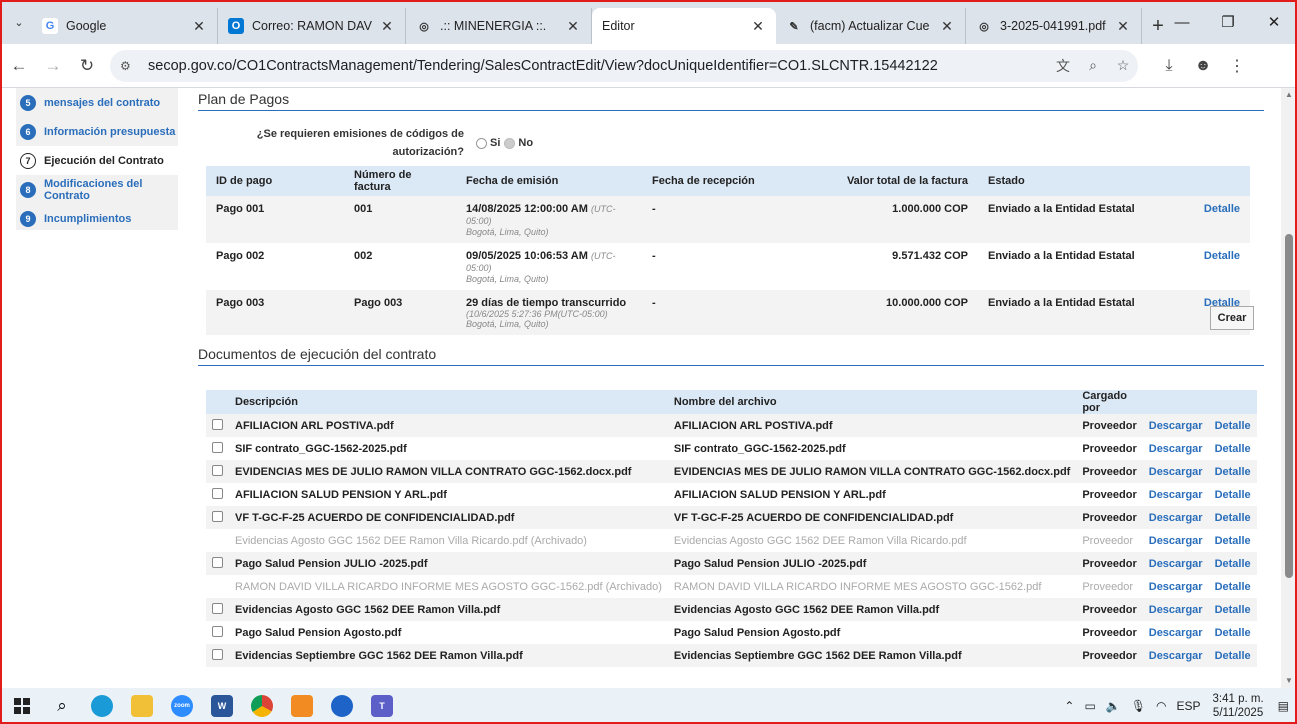 The image size is (1297, 724). Describe the element at coordinates (1069, 706) in the screenshot. I see `chevron-up-icon: ⌃` at that location.